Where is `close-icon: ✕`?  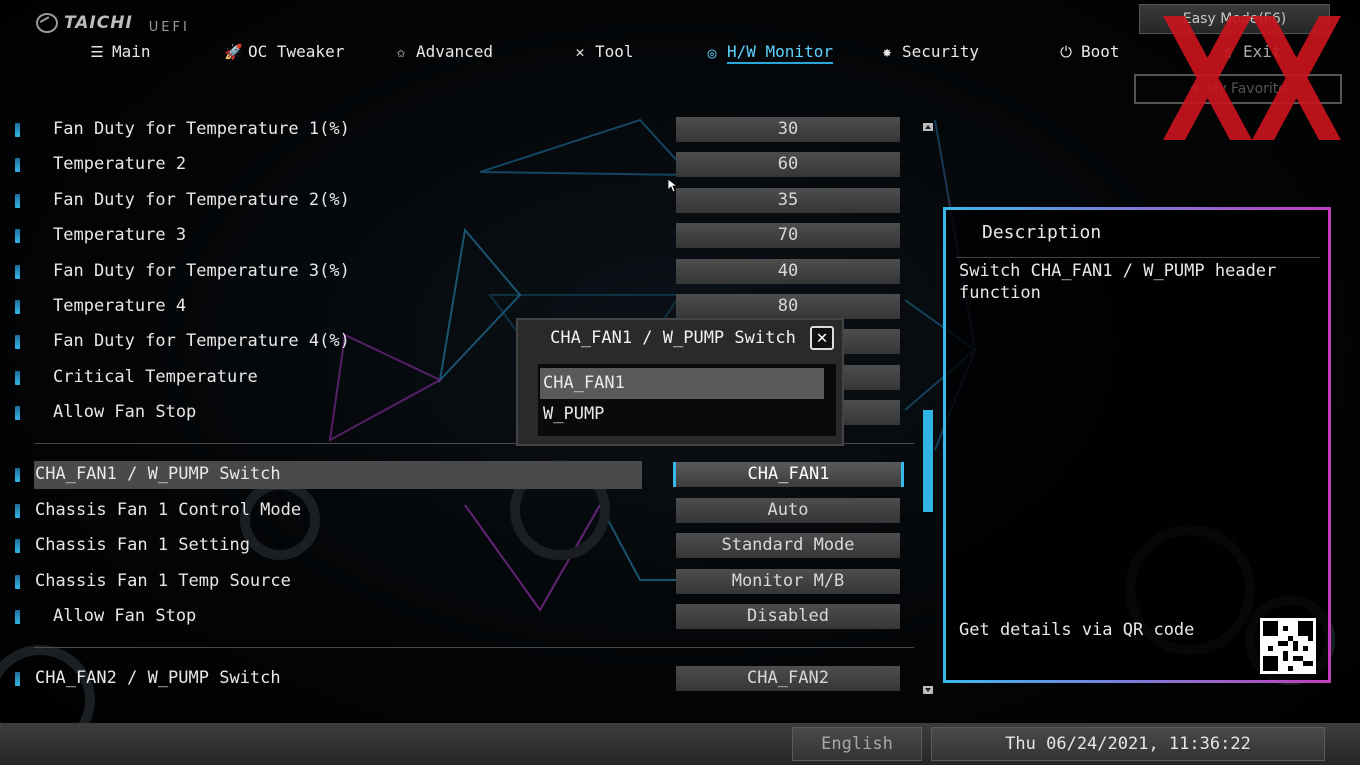 close-icon: ✕ is located at coordinates (822, 338).